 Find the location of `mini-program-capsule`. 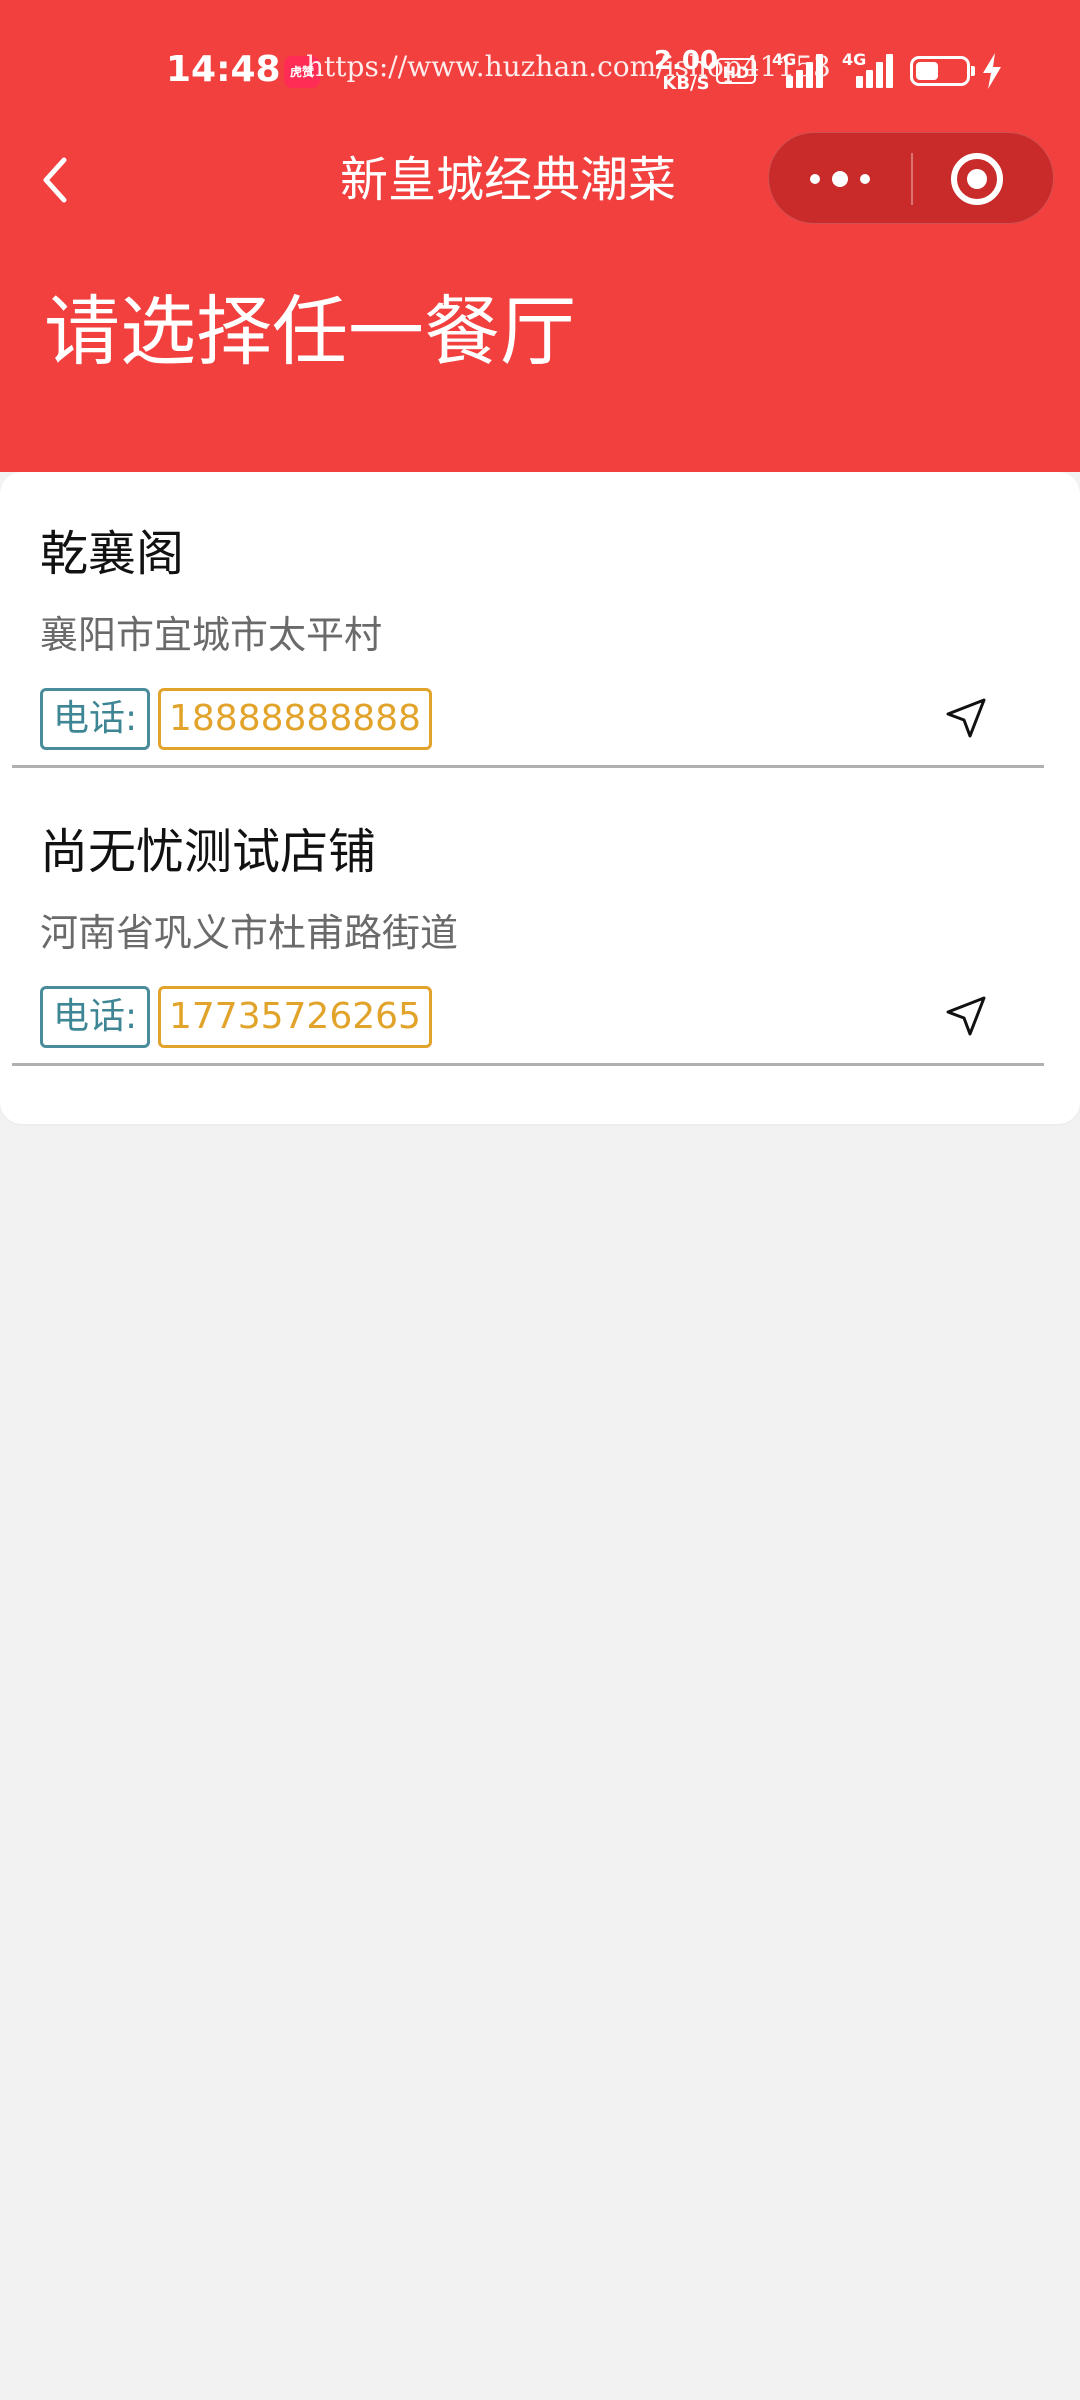

mini-program-capsule is located at coordinates (911, 178).